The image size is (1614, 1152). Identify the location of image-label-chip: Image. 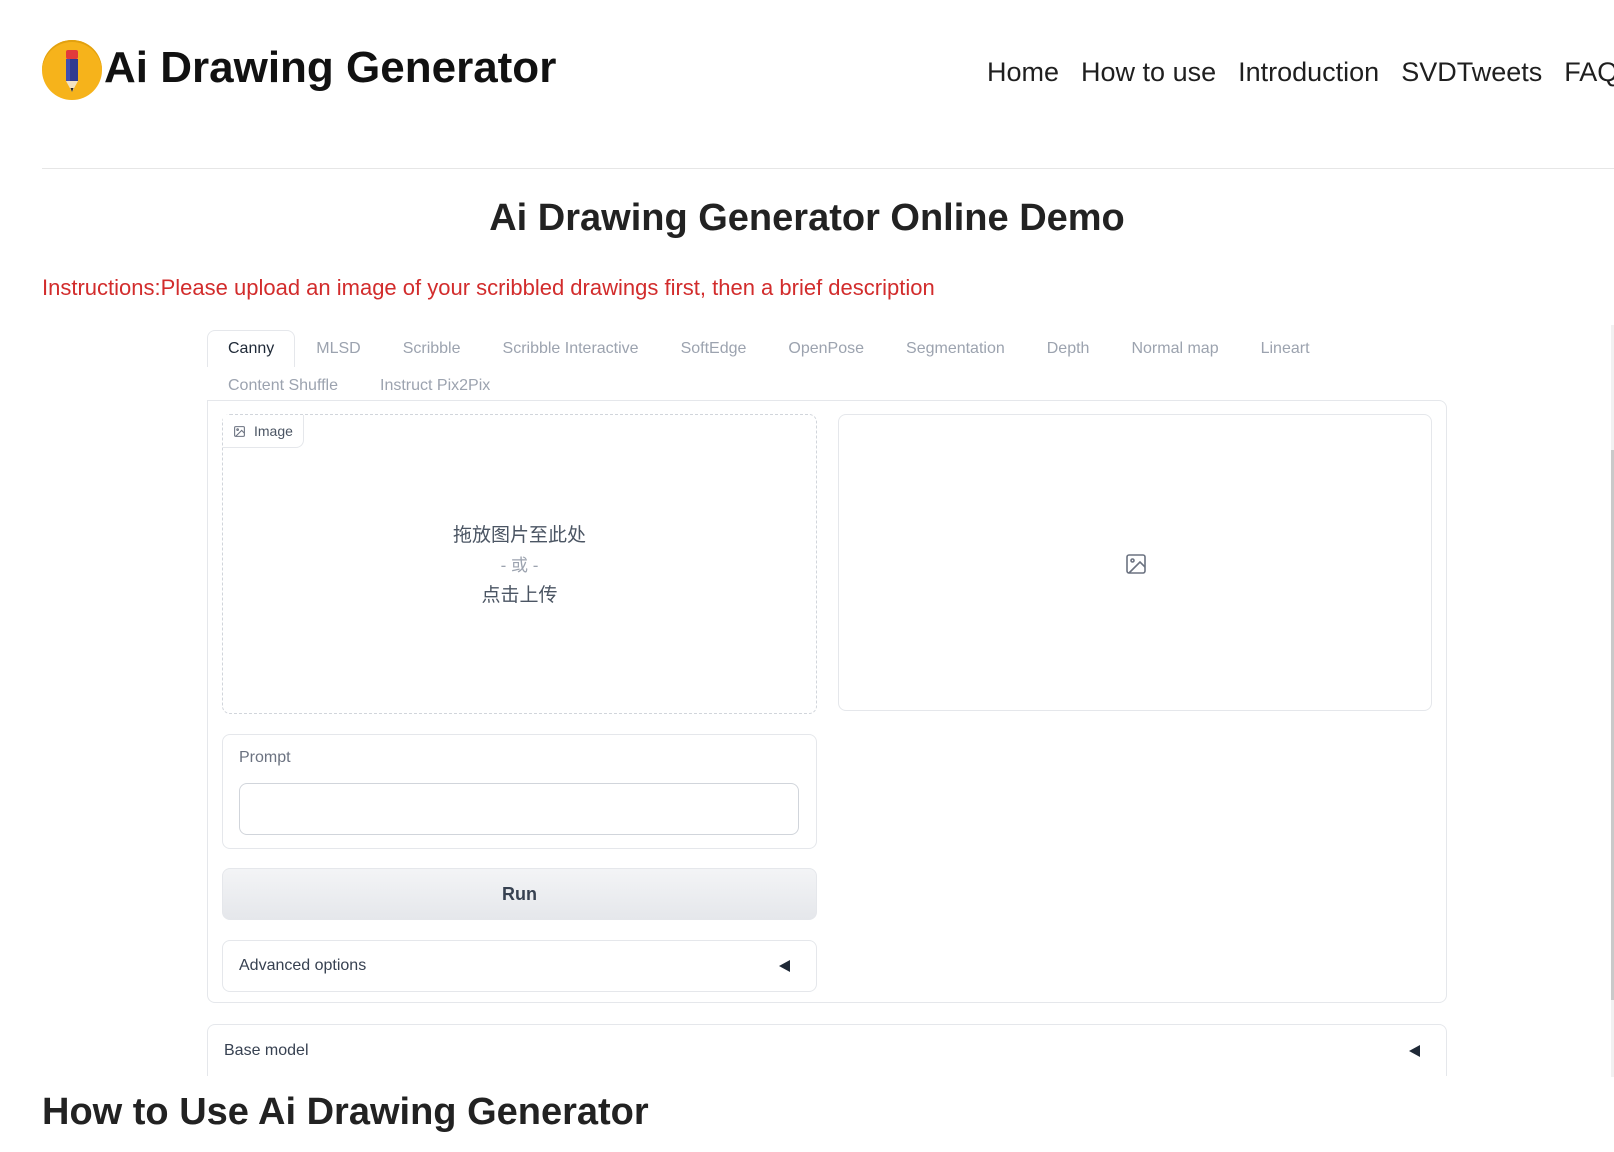
(263, 431).